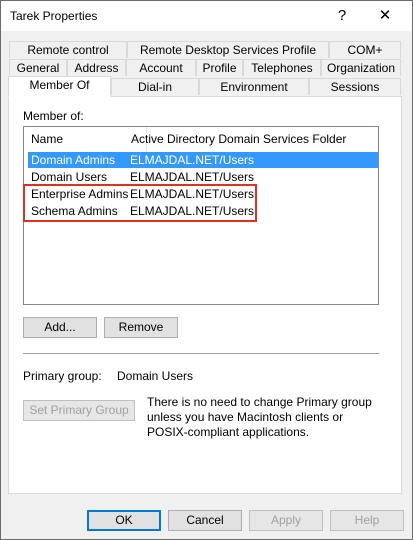 The height and width of the screenshot is (540, 413). Describe the element at coordinates (385, 16) in the screenshot. I see `close-icon: ✕` at that location.